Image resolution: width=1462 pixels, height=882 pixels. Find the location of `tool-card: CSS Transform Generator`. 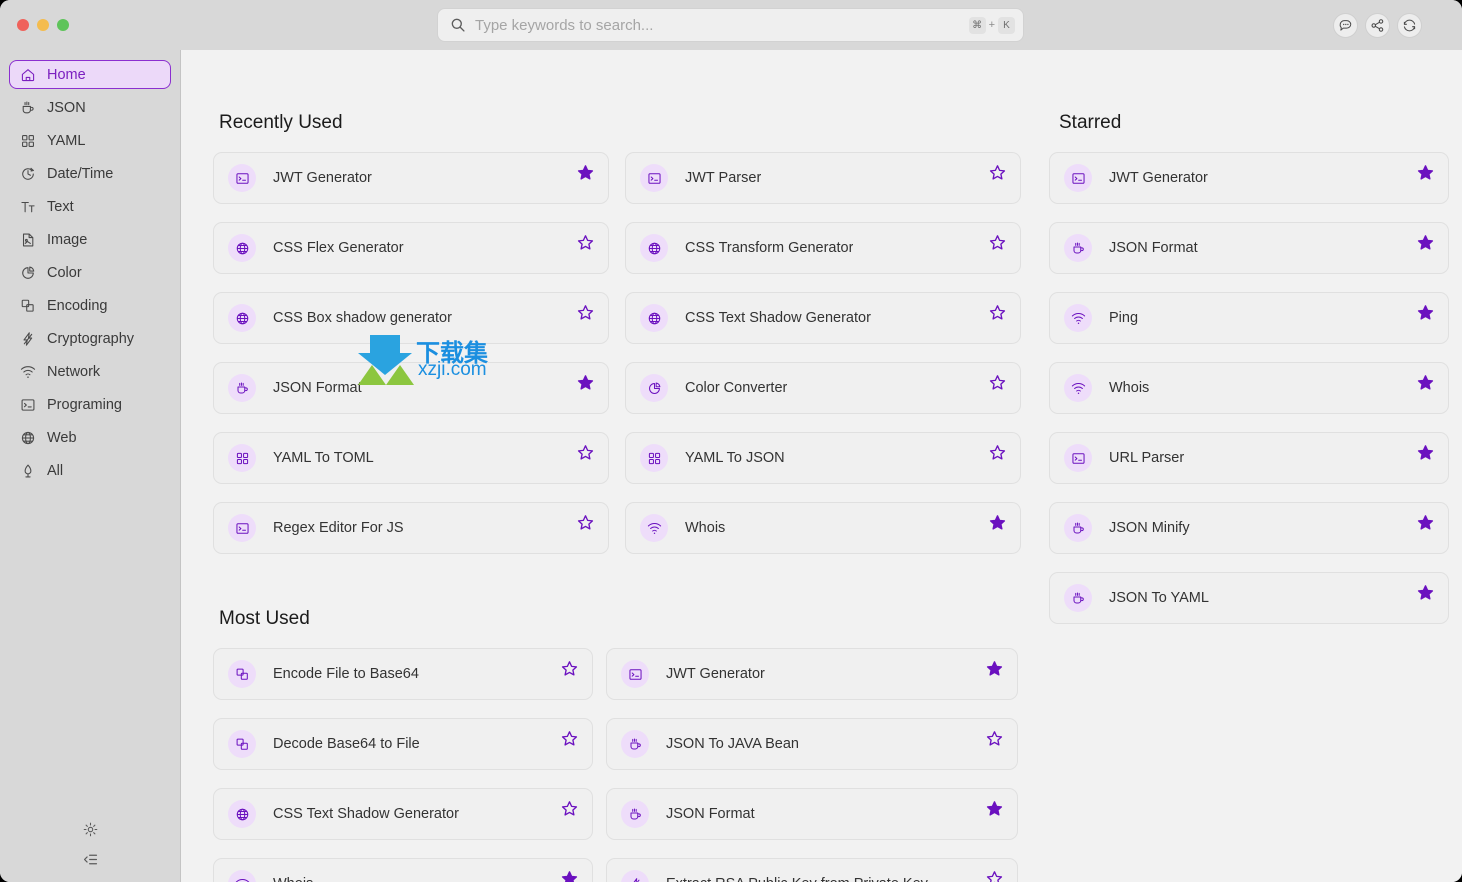

tool-card: CSS Transform Generator is located at coordinates (823, 248).